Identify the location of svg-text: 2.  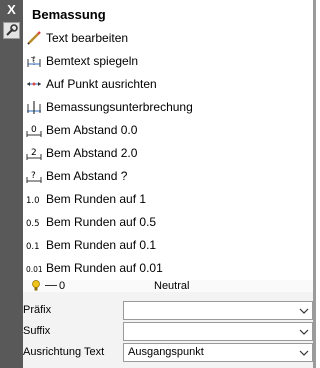
(34, 153).